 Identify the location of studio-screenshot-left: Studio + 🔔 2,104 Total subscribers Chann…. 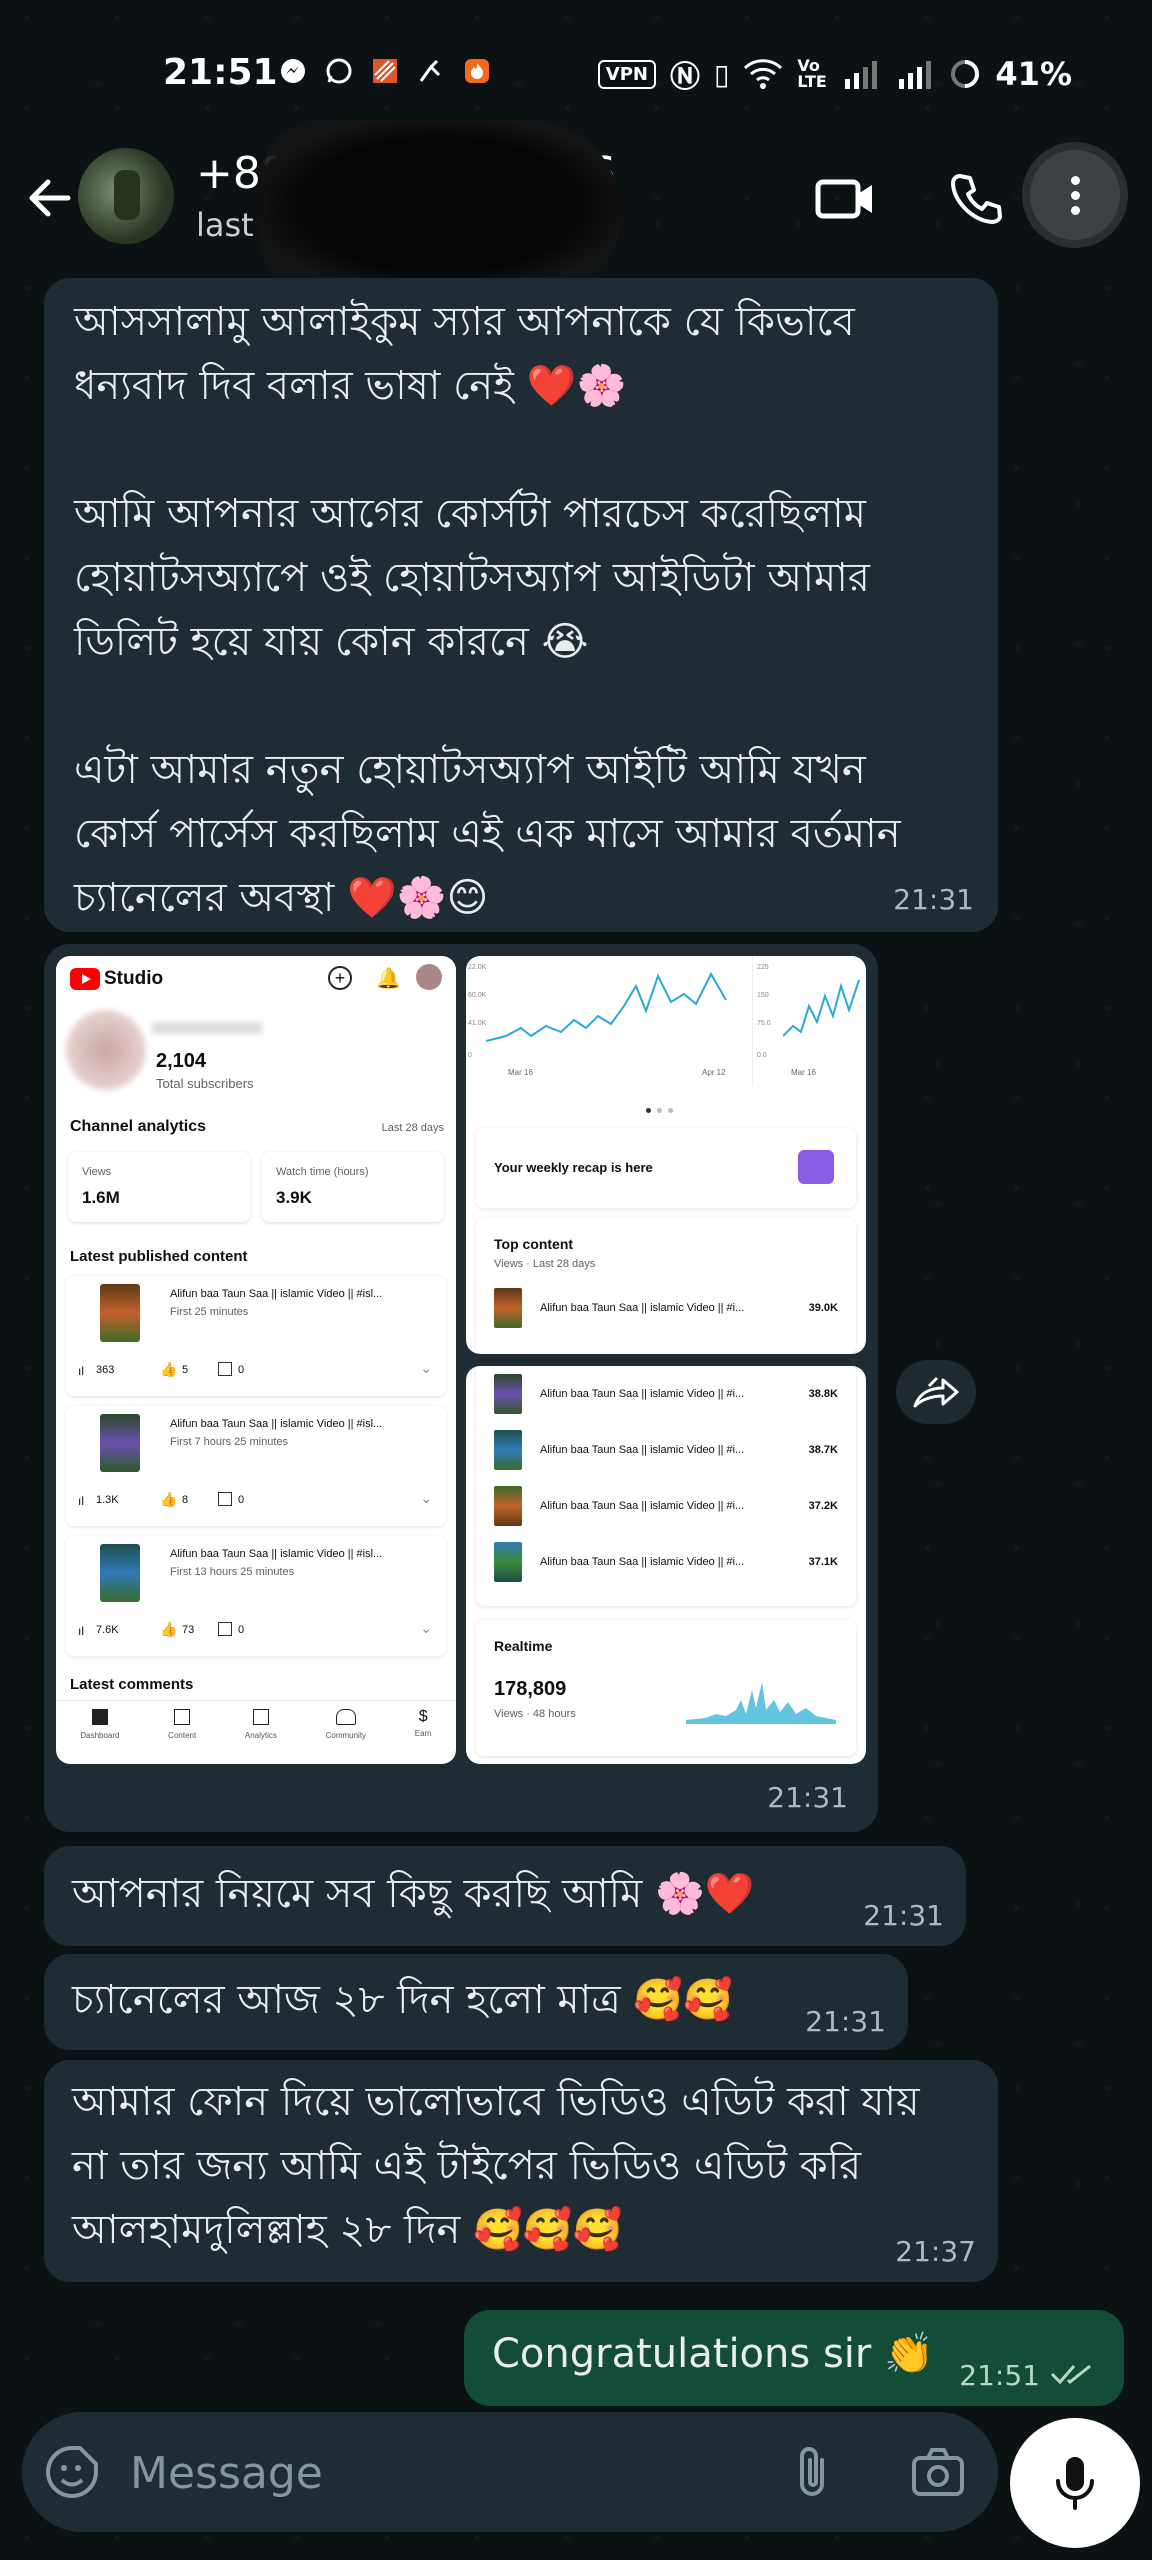
(256, 1360).